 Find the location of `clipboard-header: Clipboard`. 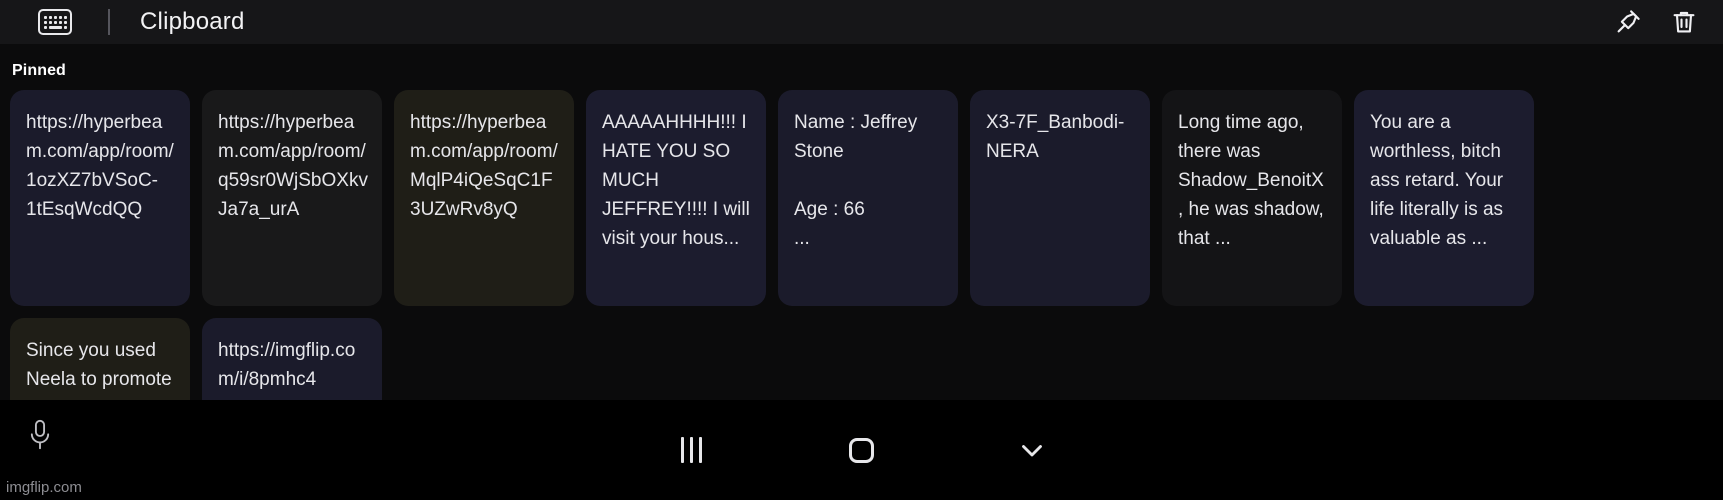

clipboard-header: Clipboard is located at coordinates (861, 22).